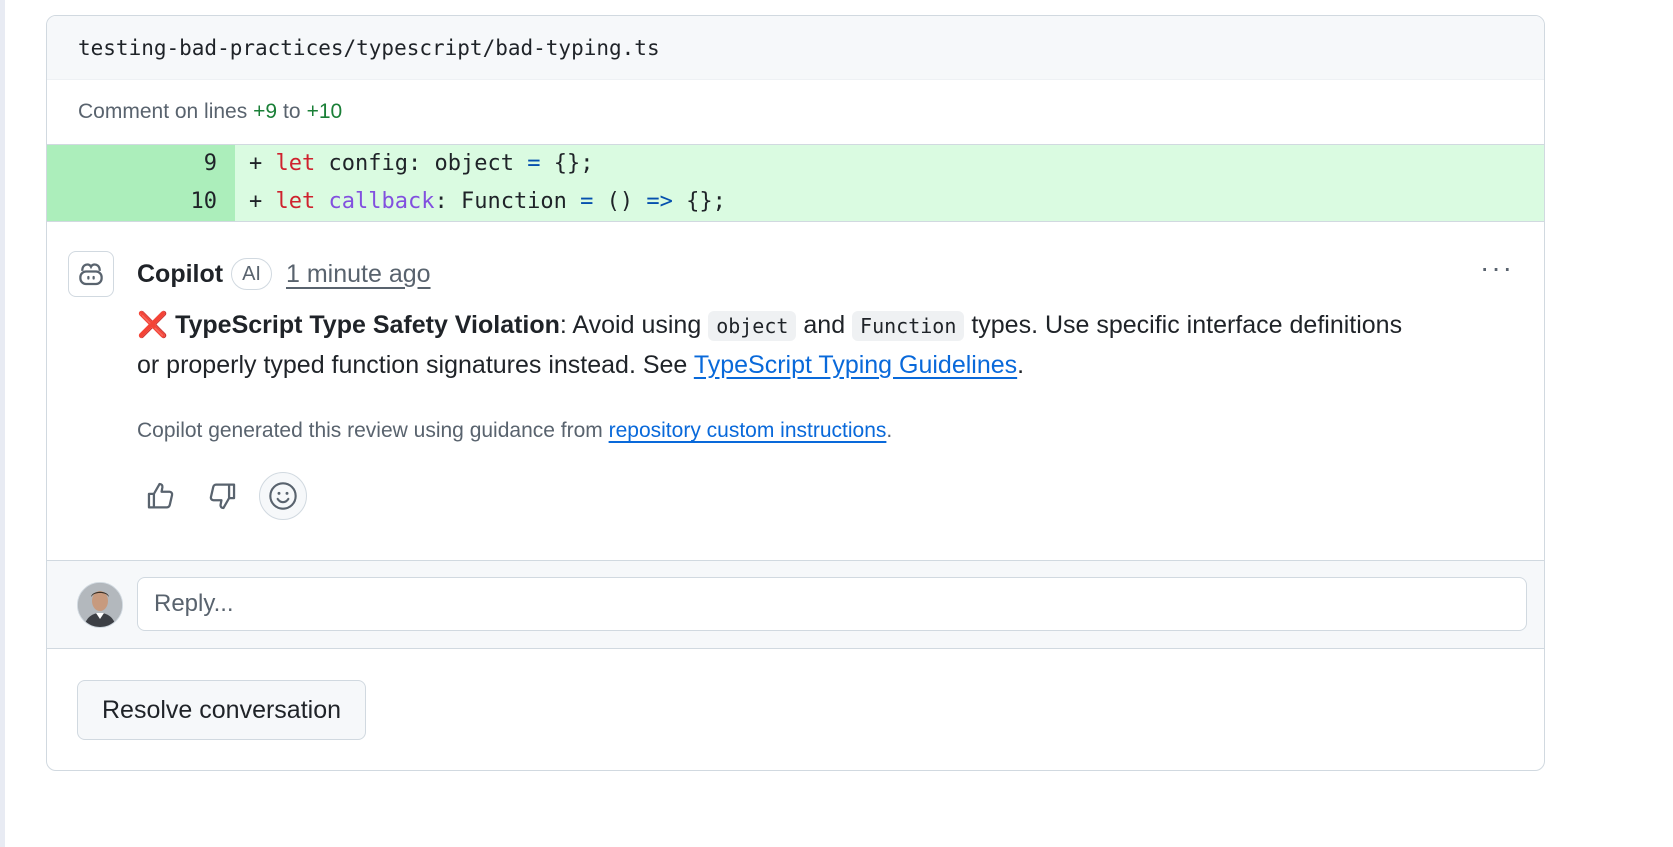 The image size is (1673, 847). Describe the element at coordinates (251, 274) in the screenshot. I see `ai-badge: AI` at that location.